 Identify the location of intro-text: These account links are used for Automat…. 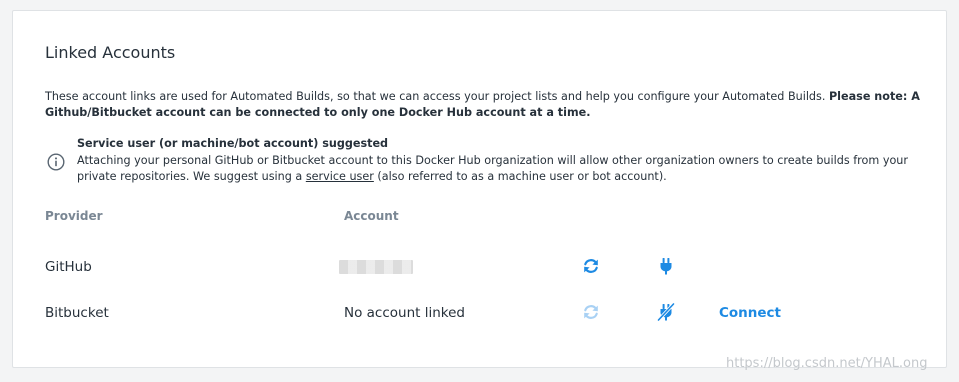
(437, 96).